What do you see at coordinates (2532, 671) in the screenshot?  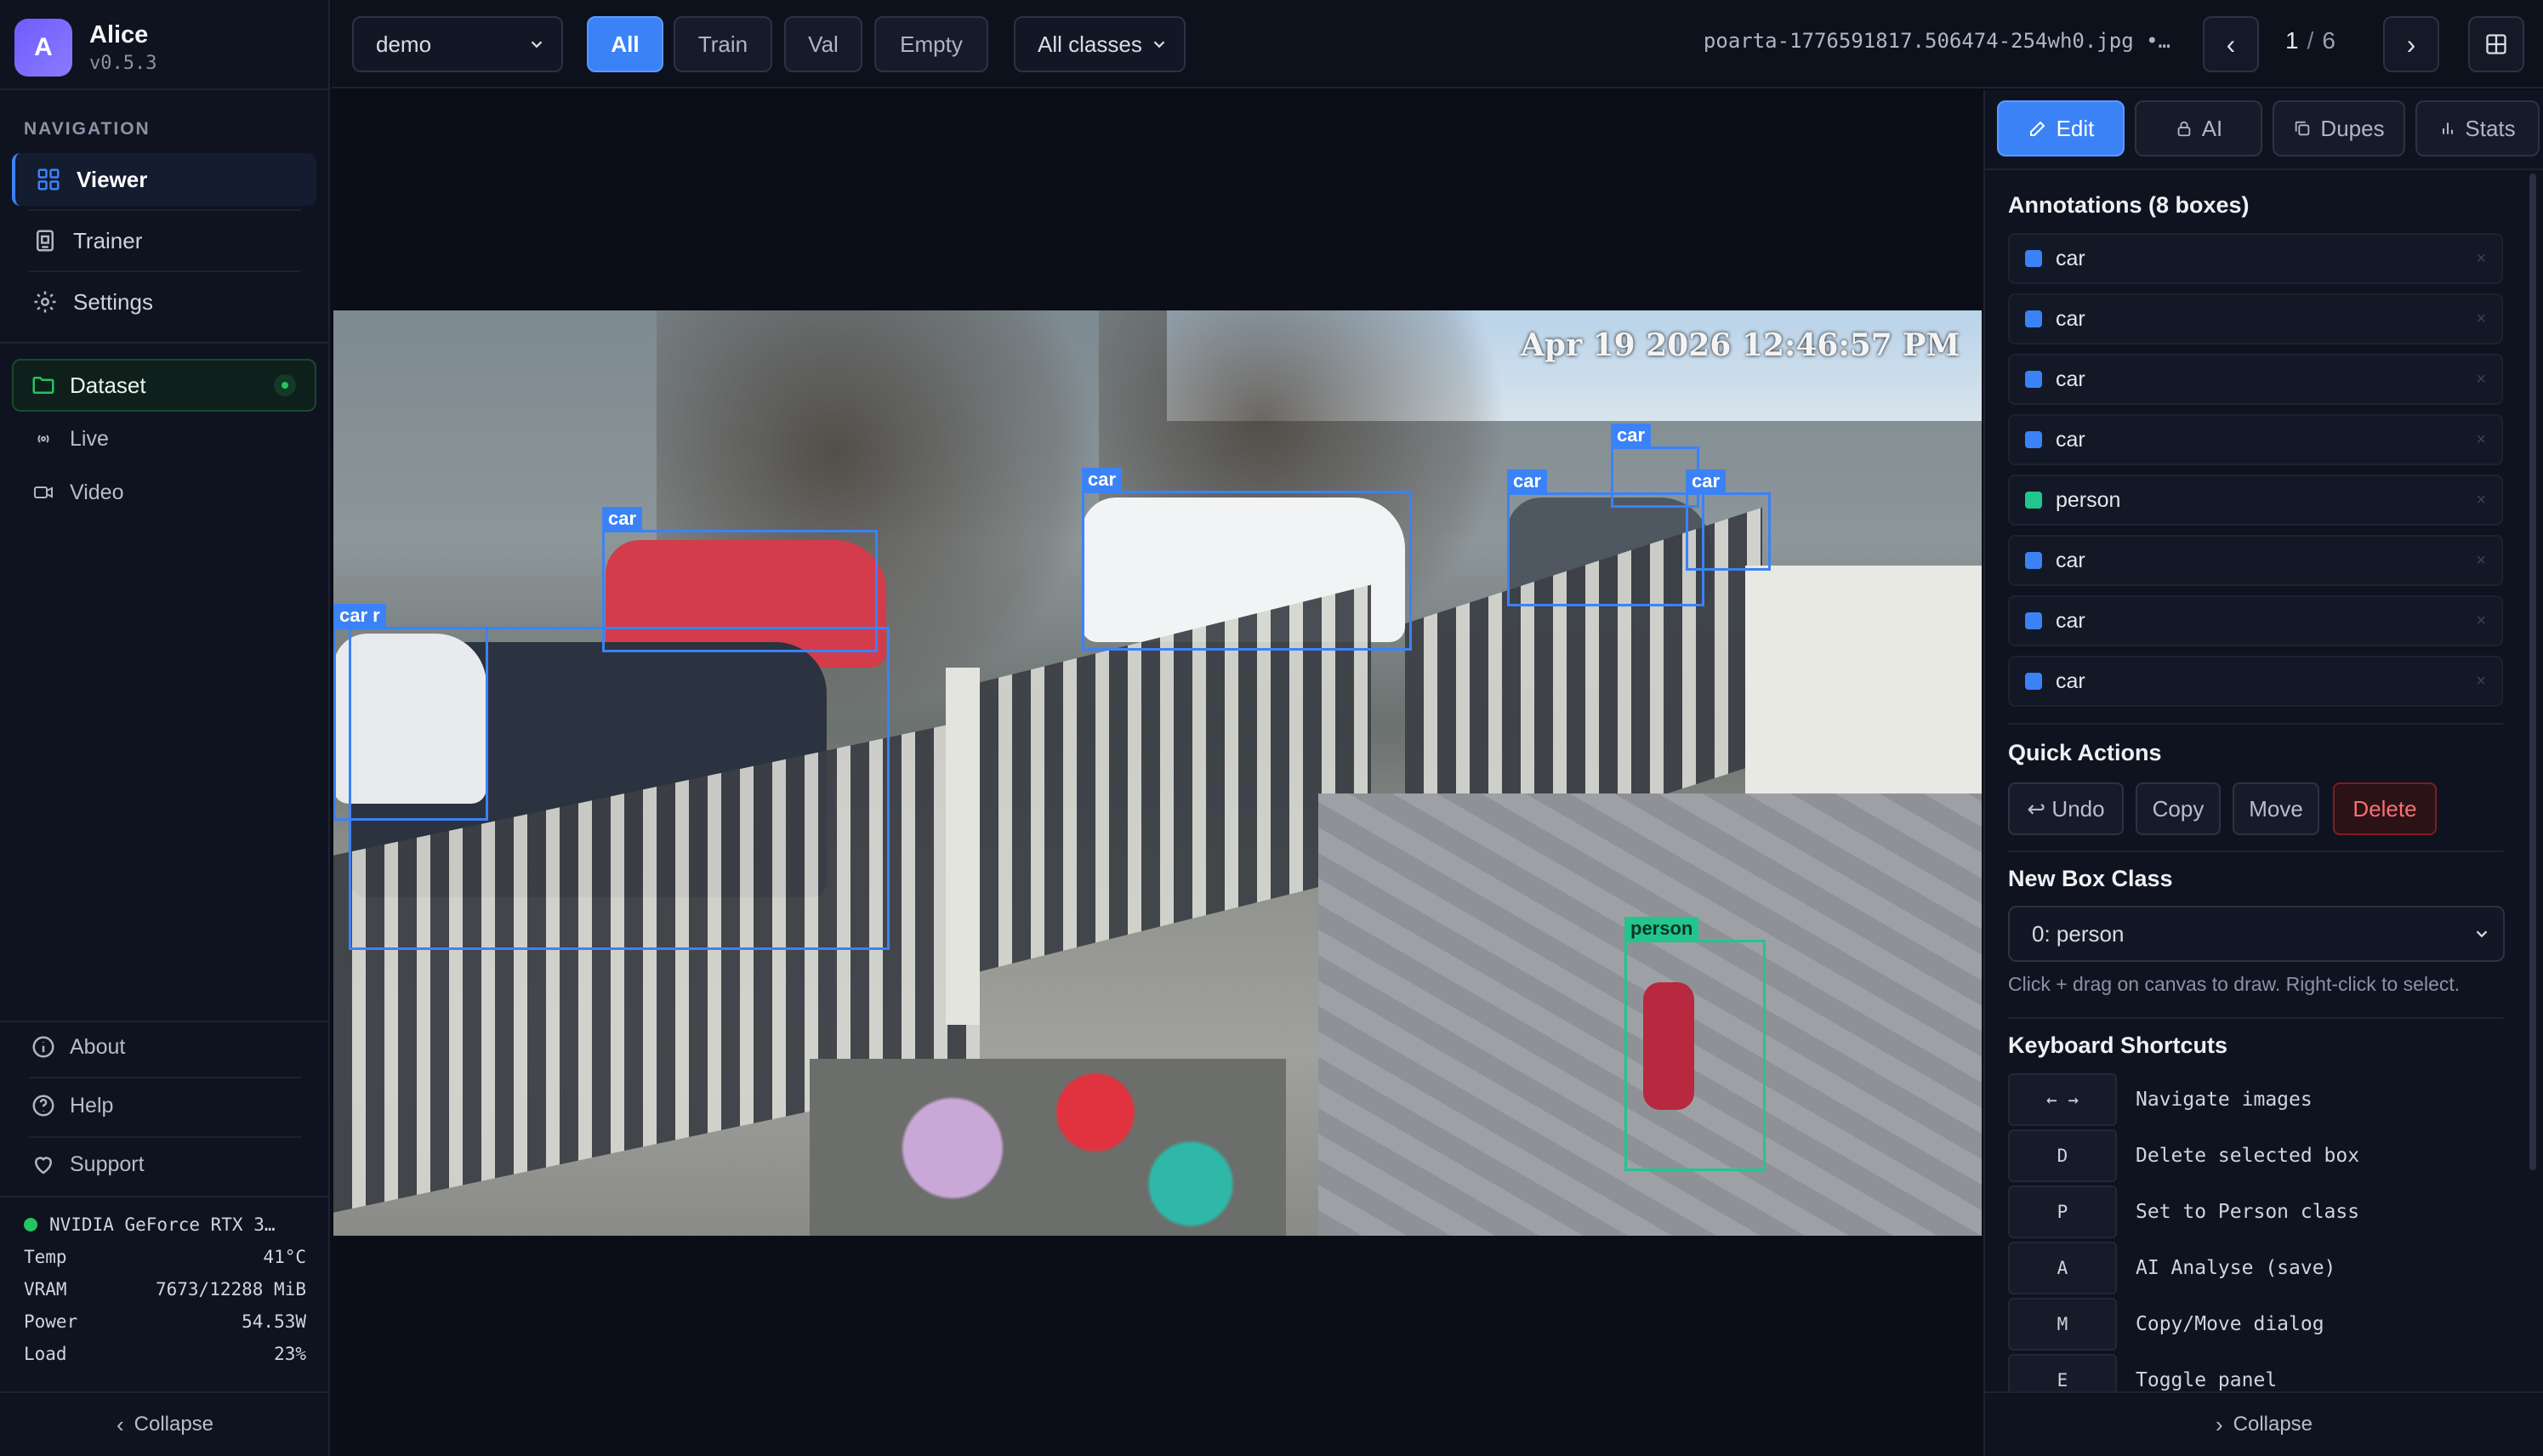 I see `panel-scrollbar` at bounding box center [2532, 671].